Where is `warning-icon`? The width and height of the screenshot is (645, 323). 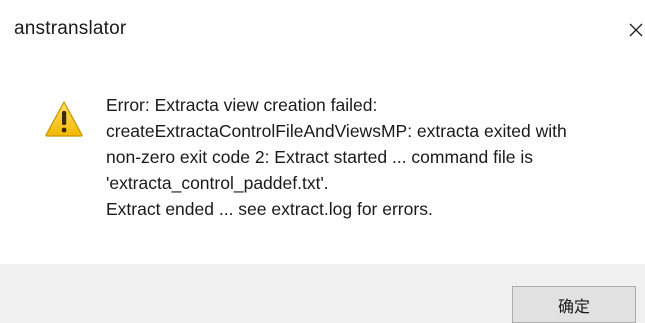
warning-icon is located at coordinates (64, 119).